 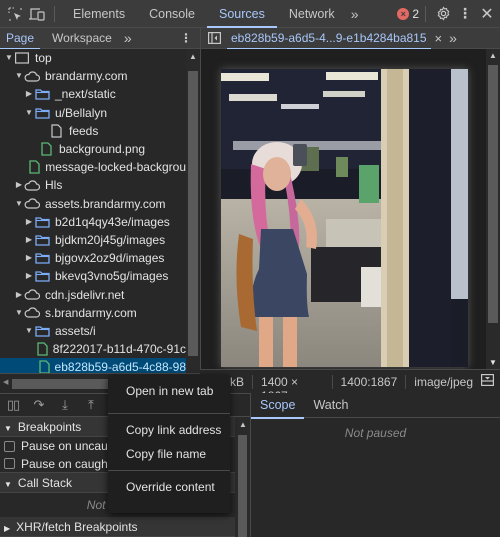 What do you see at coordinates (99, 14) in the screenshot?
I see `tab-elements: Elements` at bounding box center [99, 14].